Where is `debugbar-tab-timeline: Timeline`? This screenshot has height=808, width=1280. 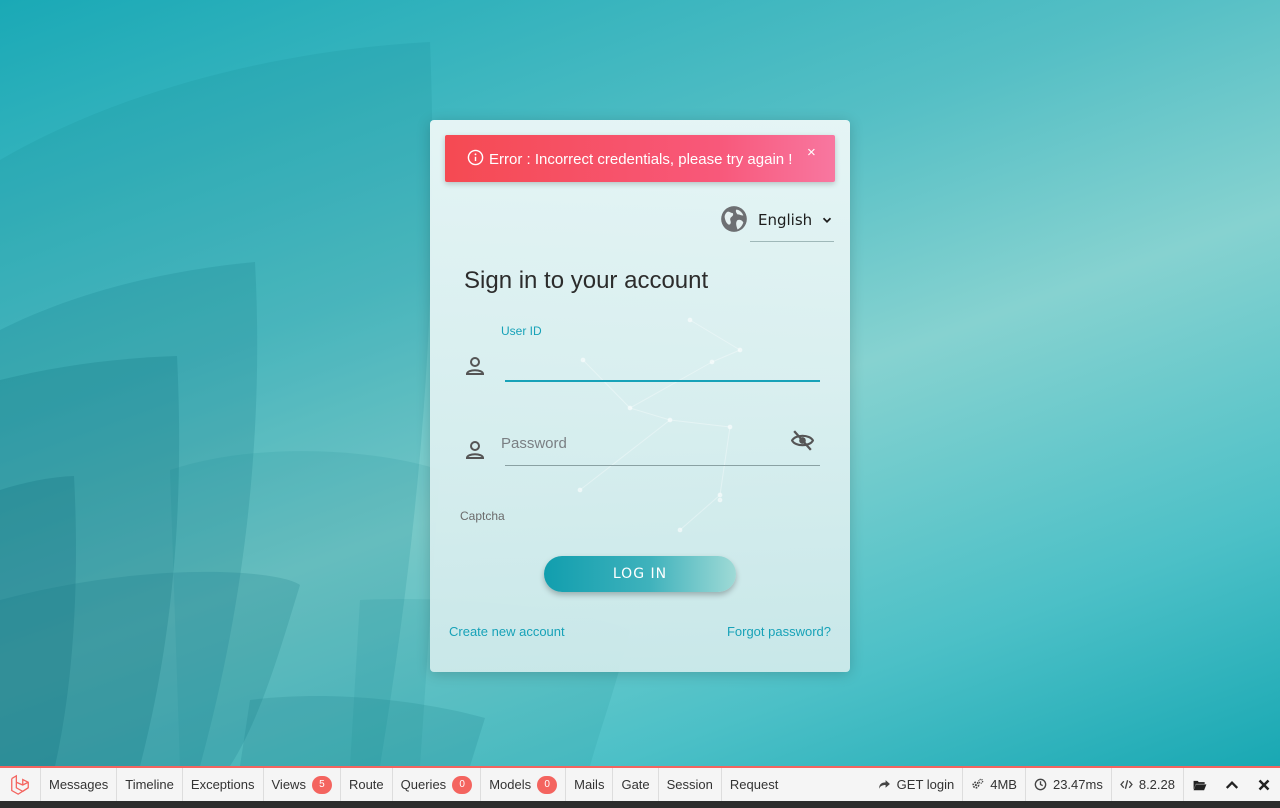 debugbar-tab-timeline: Timeline is located at coordinates (150, 784).